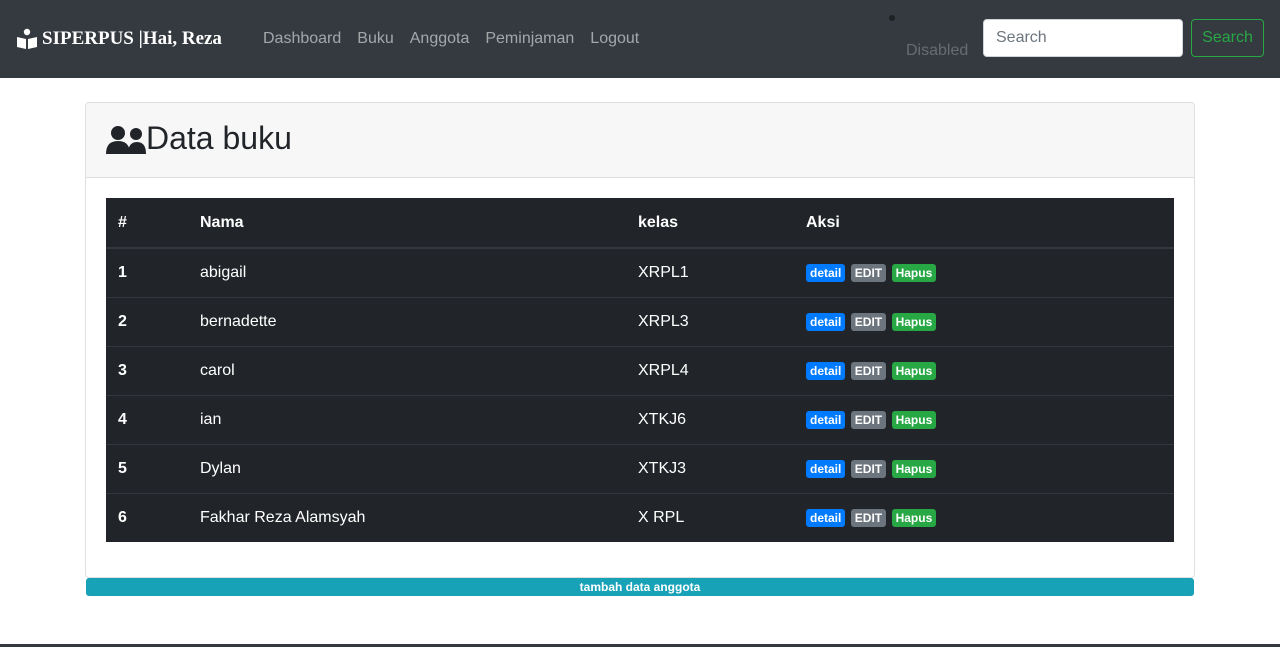  Describe the element at coordinates (710, 223) in the screenshot. I see `header-kelas: kelas` at that location.